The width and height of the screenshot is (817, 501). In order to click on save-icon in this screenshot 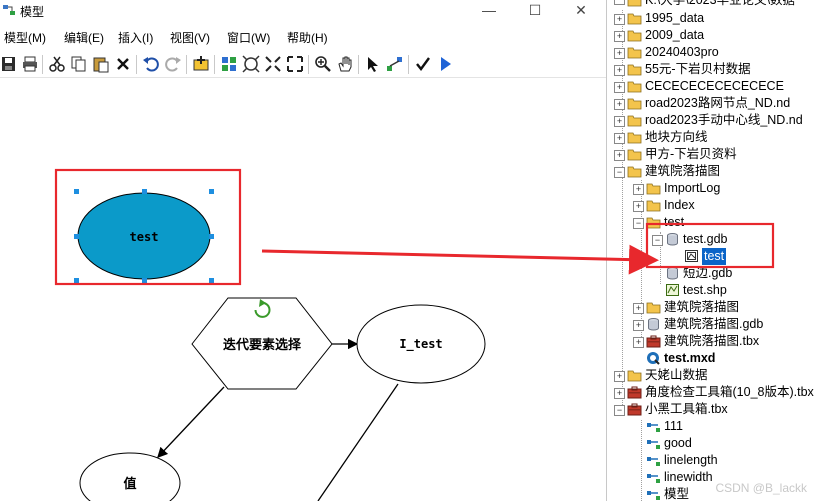, I will do `click(9, 64)`.